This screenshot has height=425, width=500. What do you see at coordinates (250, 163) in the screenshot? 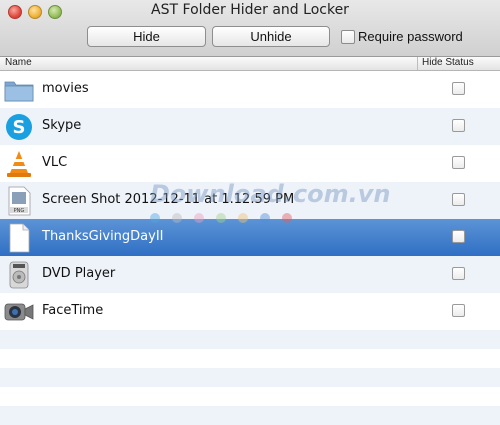
I see `table-row: VLC` at bounding box center [250, 163].